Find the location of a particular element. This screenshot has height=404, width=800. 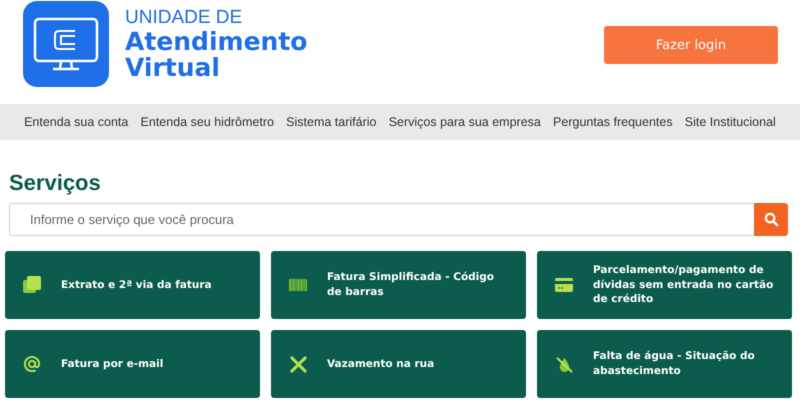

service-card: Extrato e 2ª via da fatura is located at coordinates (132, 285).